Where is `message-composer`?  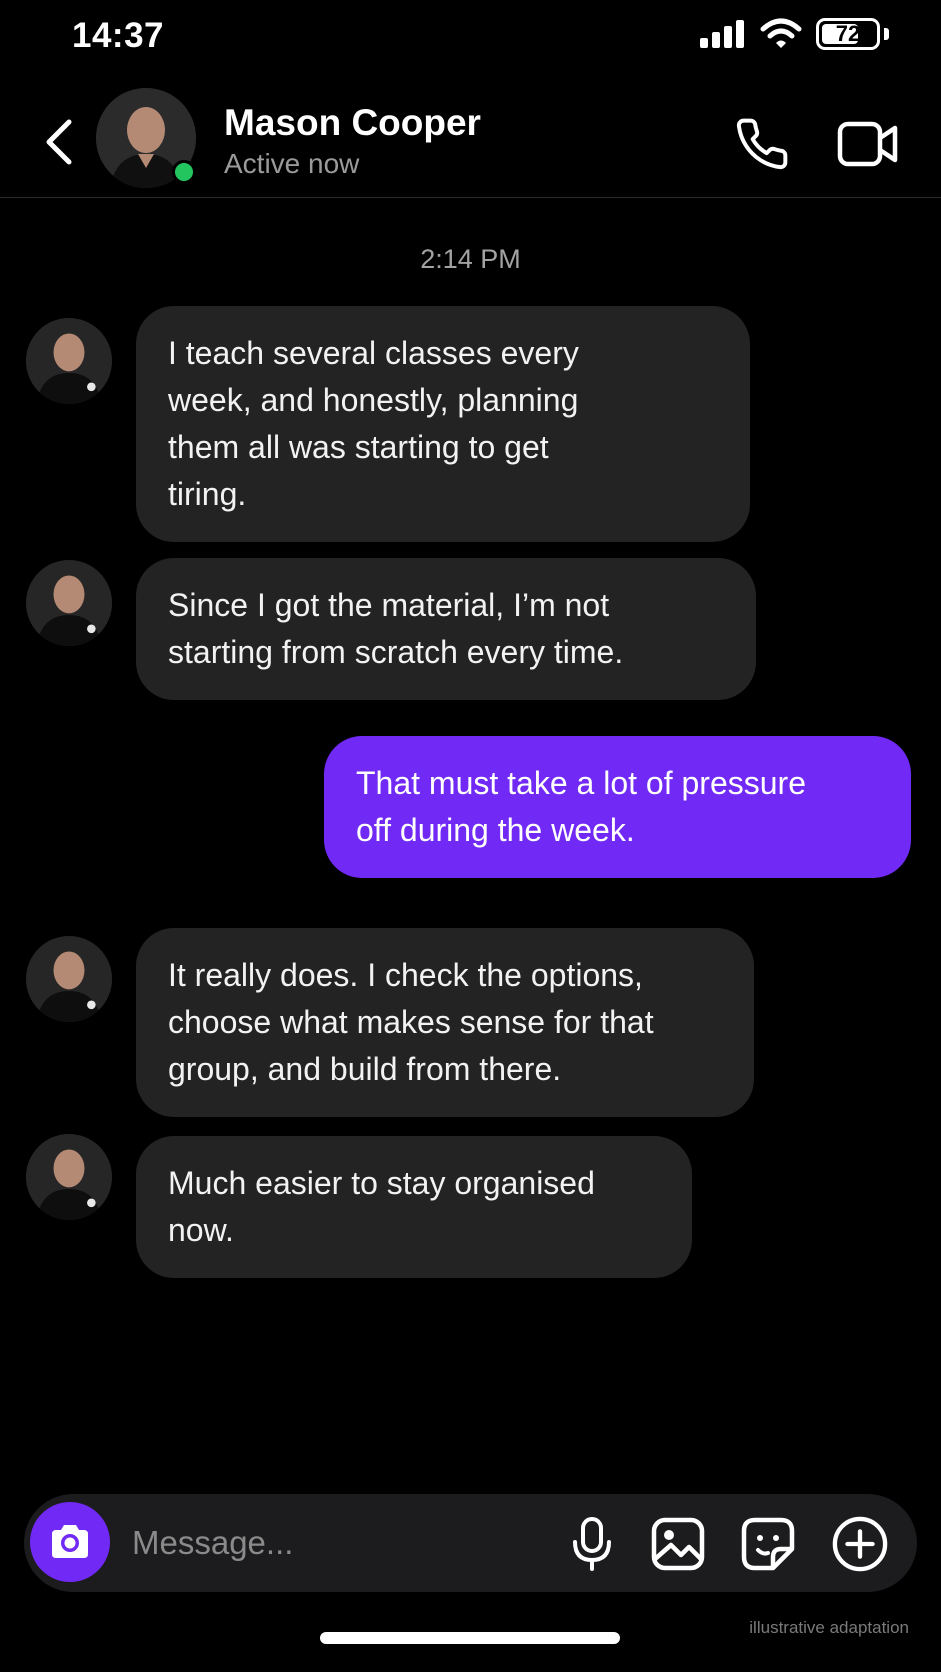
message-composer is located at coordinates (470, 1543).